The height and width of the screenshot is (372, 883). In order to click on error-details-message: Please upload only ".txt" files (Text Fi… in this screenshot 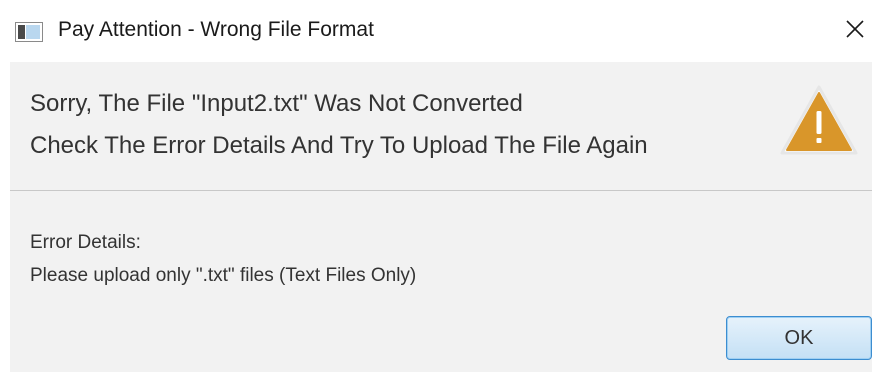, I will do `click(223, 275)`.